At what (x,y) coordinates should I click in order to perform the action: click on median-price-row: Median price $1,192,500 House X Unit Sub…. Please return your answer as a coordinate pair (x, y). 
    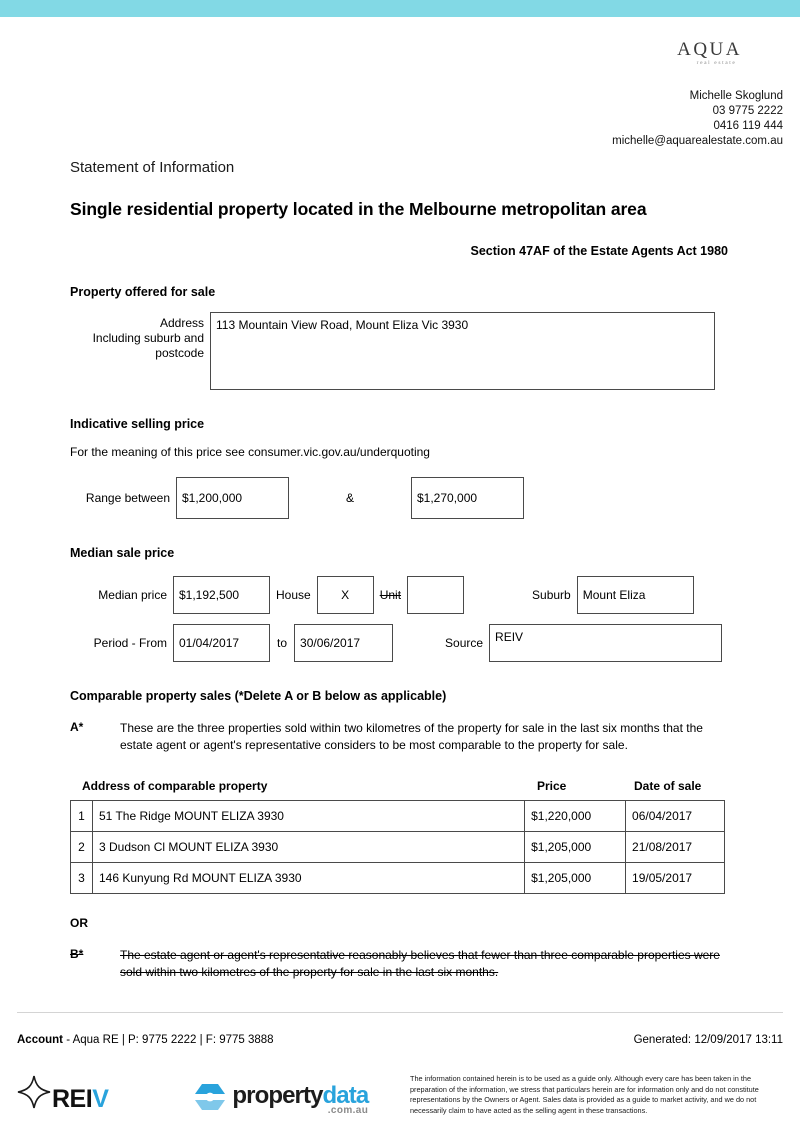
    Looking at the image, I should click on (400, 595).